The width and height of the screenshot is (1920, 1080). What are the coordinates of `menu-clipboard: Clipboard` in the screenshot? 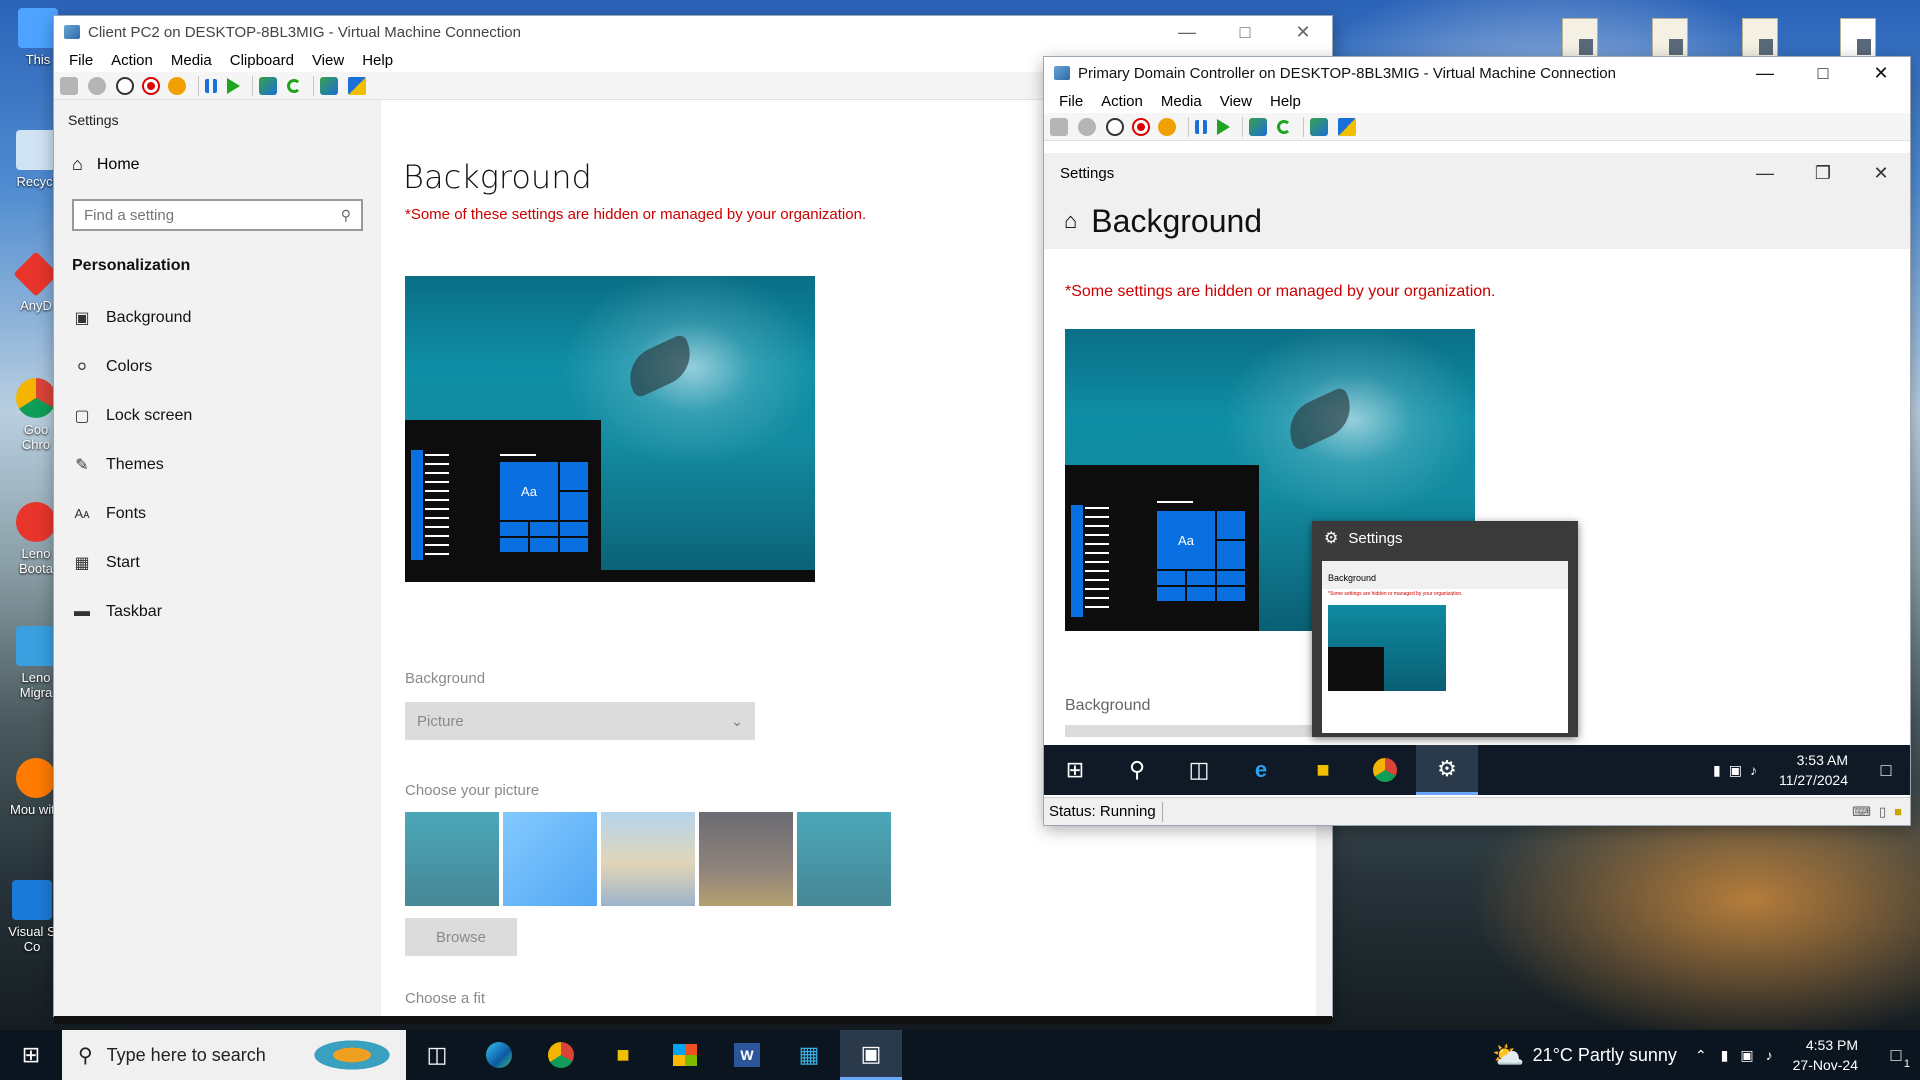 It's located at (262, 60).